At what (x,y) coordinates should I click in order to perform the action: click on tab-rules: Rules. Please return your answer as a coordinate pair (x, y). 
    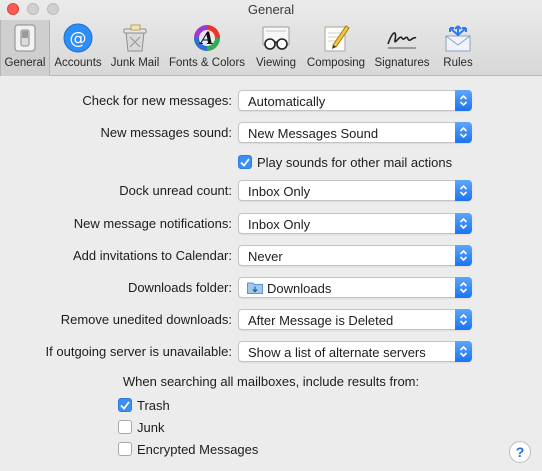
    Looking at the image, I should click on (458, 48).